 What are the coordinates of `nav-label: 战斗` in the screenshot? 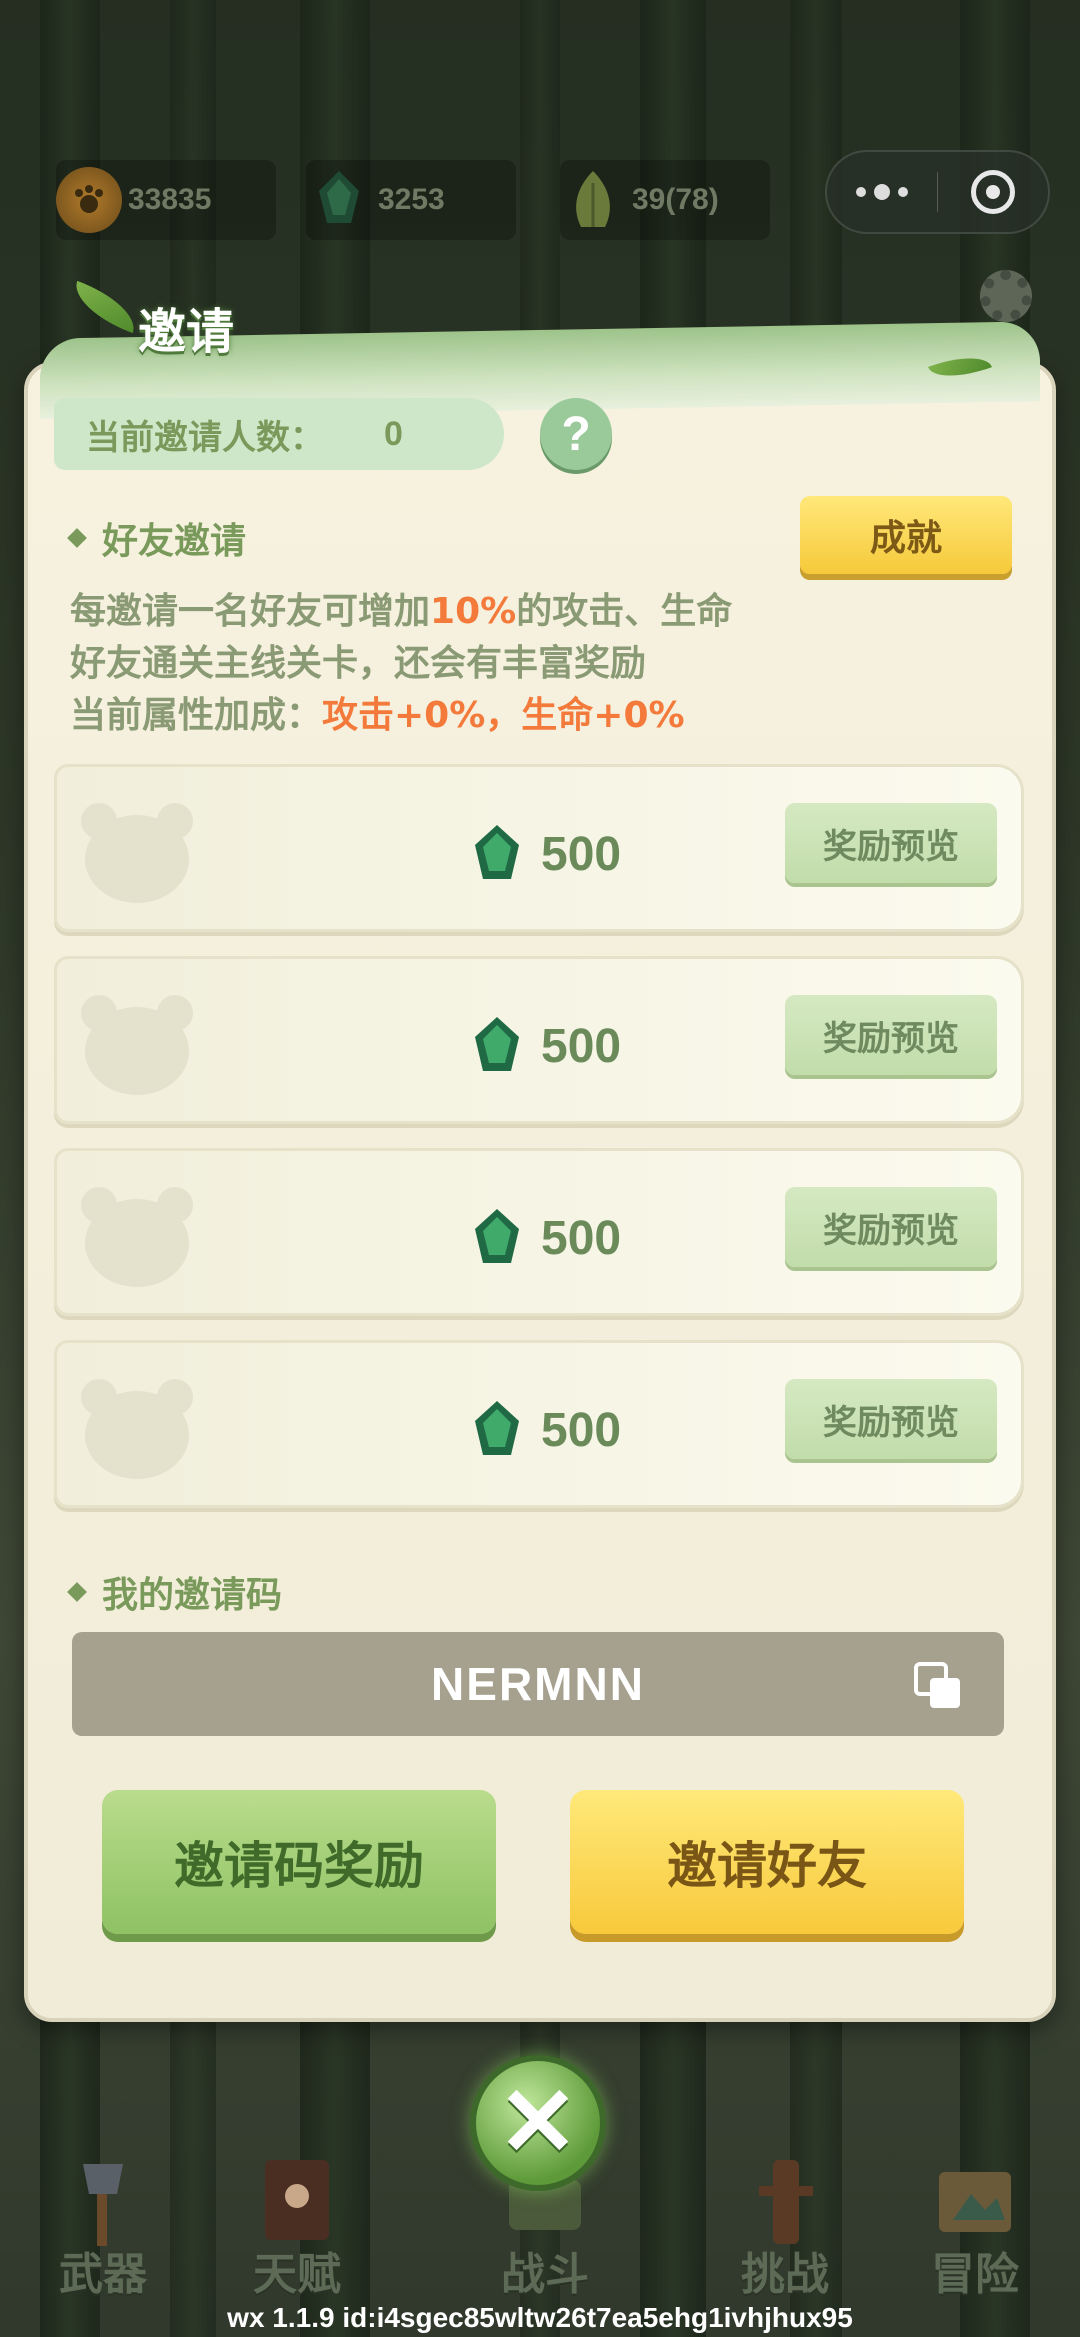 It's located at (545, 2274).